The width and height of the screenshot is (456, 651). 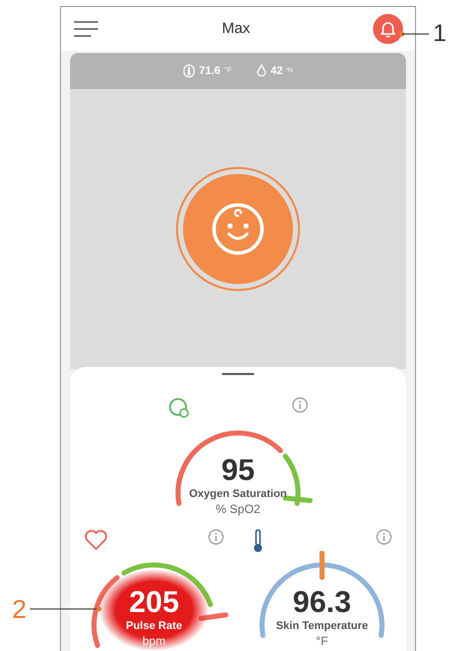 I want to click on menu-icon, so click(x=86, y=29).